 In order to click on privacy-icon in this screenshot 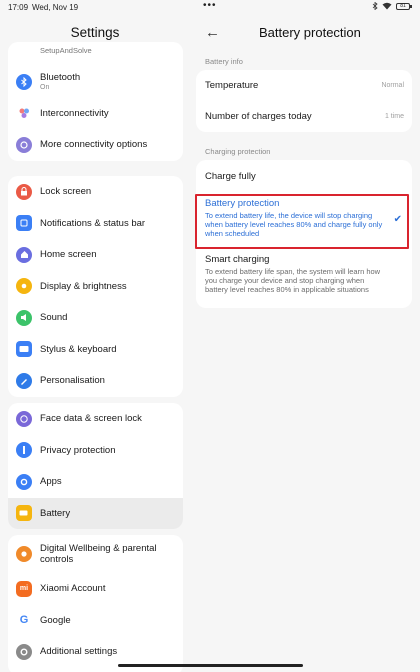, I will do `click(24, 450)`.